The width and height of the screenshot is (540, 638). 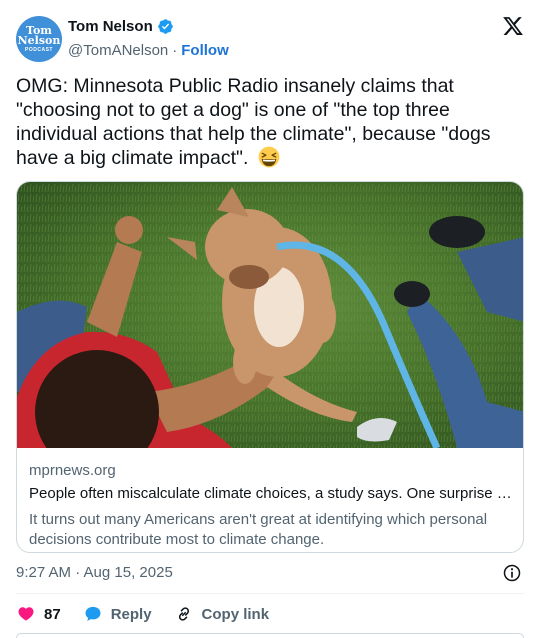 I want to click on read-replies-button-edge, so click(x=270, y=635).